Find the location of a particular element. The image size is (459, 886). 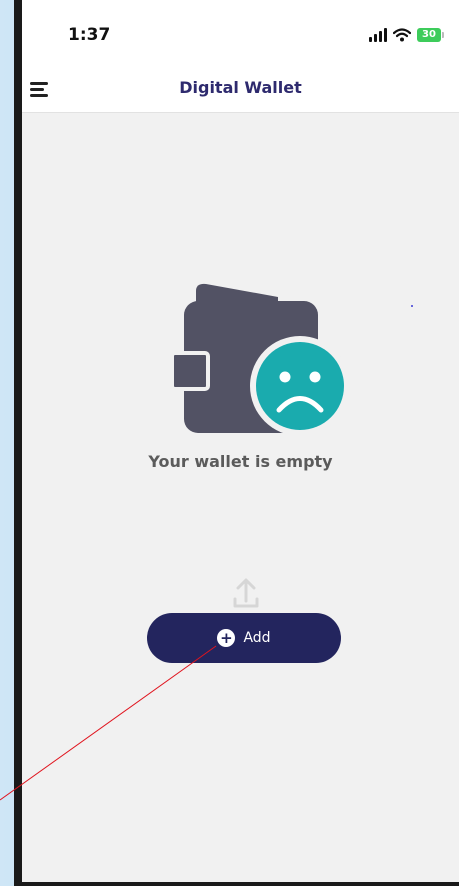

empty-state-message: Your wallet is empty is located at coordinates (240, 461).